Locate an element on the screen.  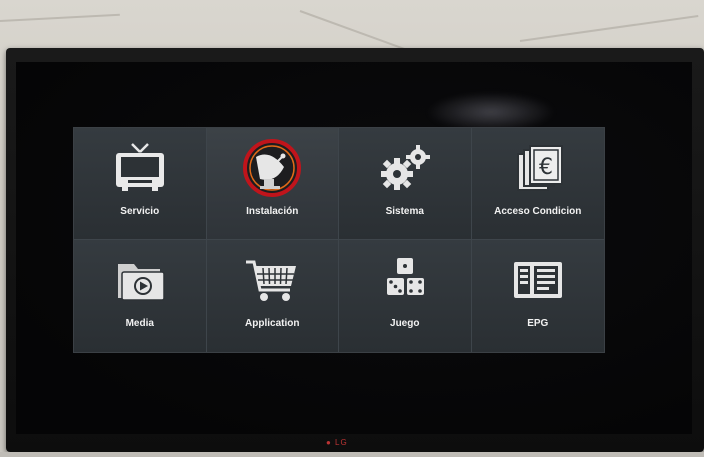
menu-item-acceso-condicion: € Acceso Condicion is located at coordinates (537, 184).